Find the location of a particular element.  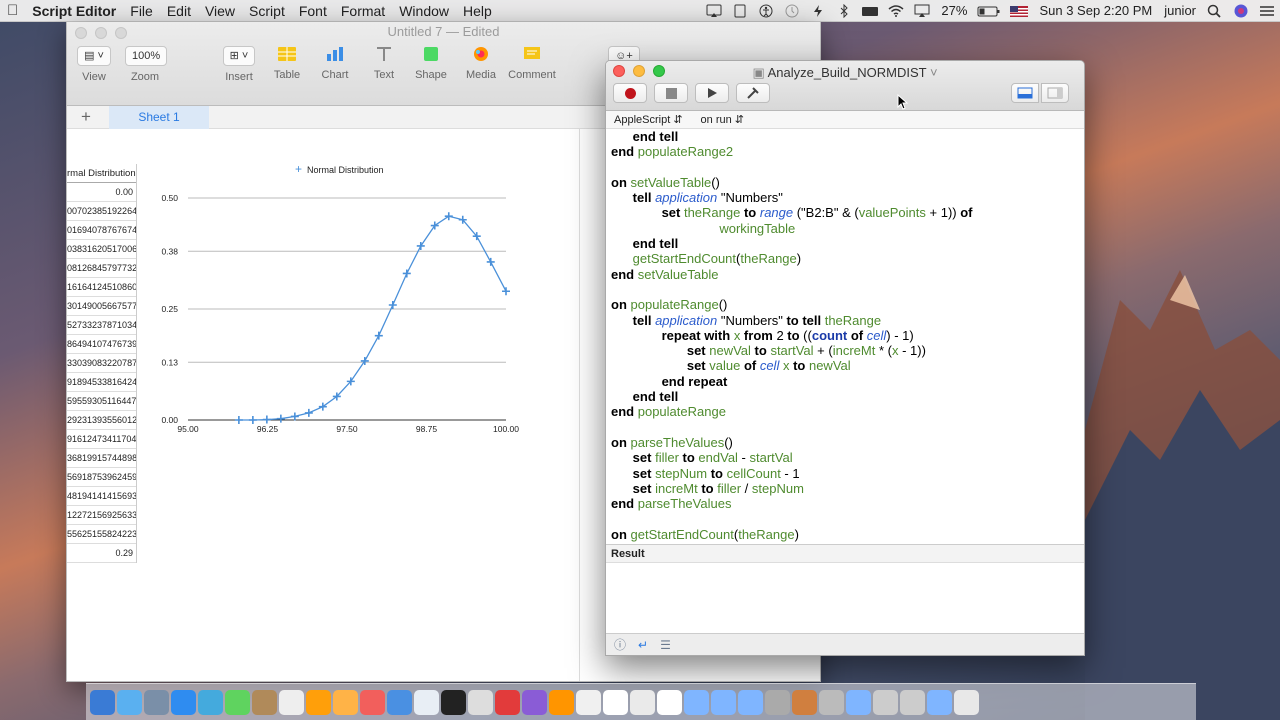

menu-format: Format is located at coordinates (363, 11).